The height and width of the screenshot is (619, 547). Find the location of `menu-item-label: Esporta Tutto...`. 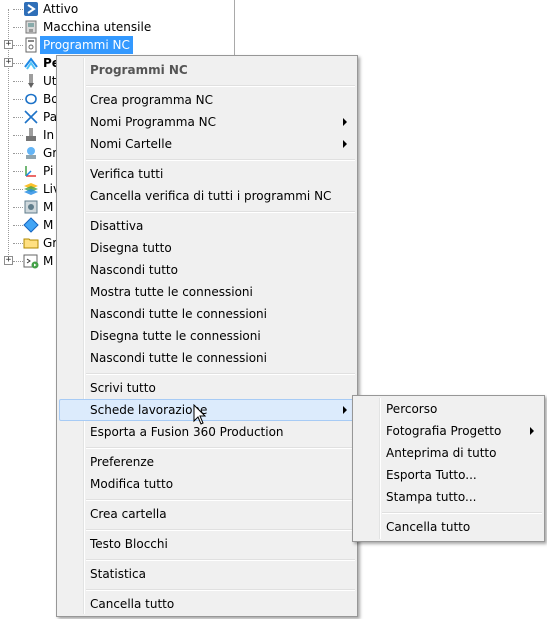

menu-item-label: Esporta Tutto... is located at coordinates (431, 475).